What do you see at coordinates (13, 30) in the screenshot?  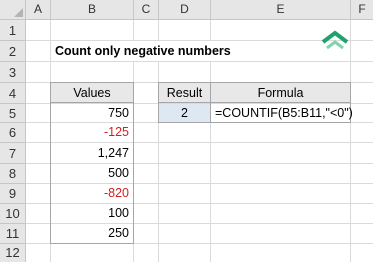 I see `row-header-1: 1` at bounding box center [13, 30].